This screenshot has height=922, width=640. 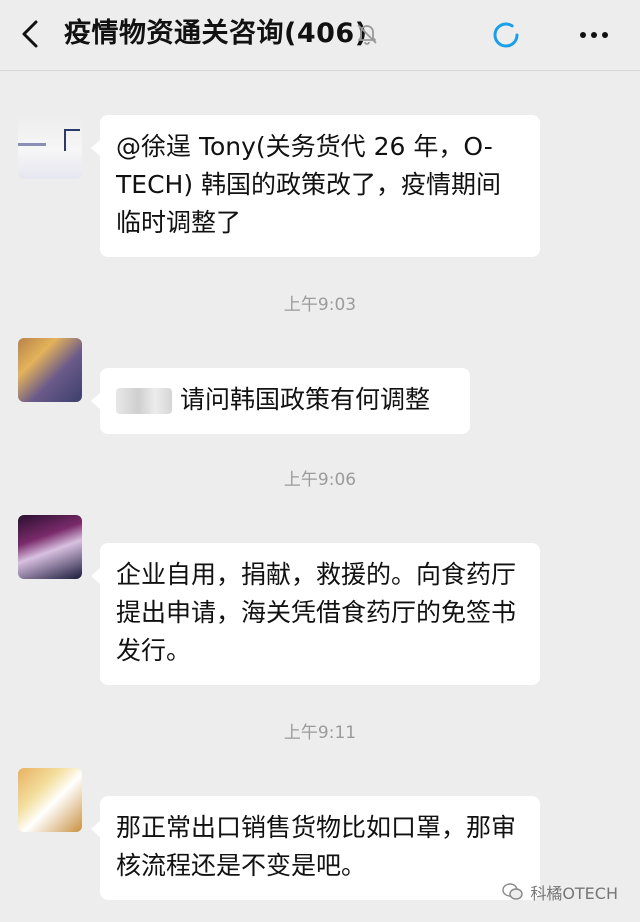 I want to click on back-button, so click(x=32, y=34).